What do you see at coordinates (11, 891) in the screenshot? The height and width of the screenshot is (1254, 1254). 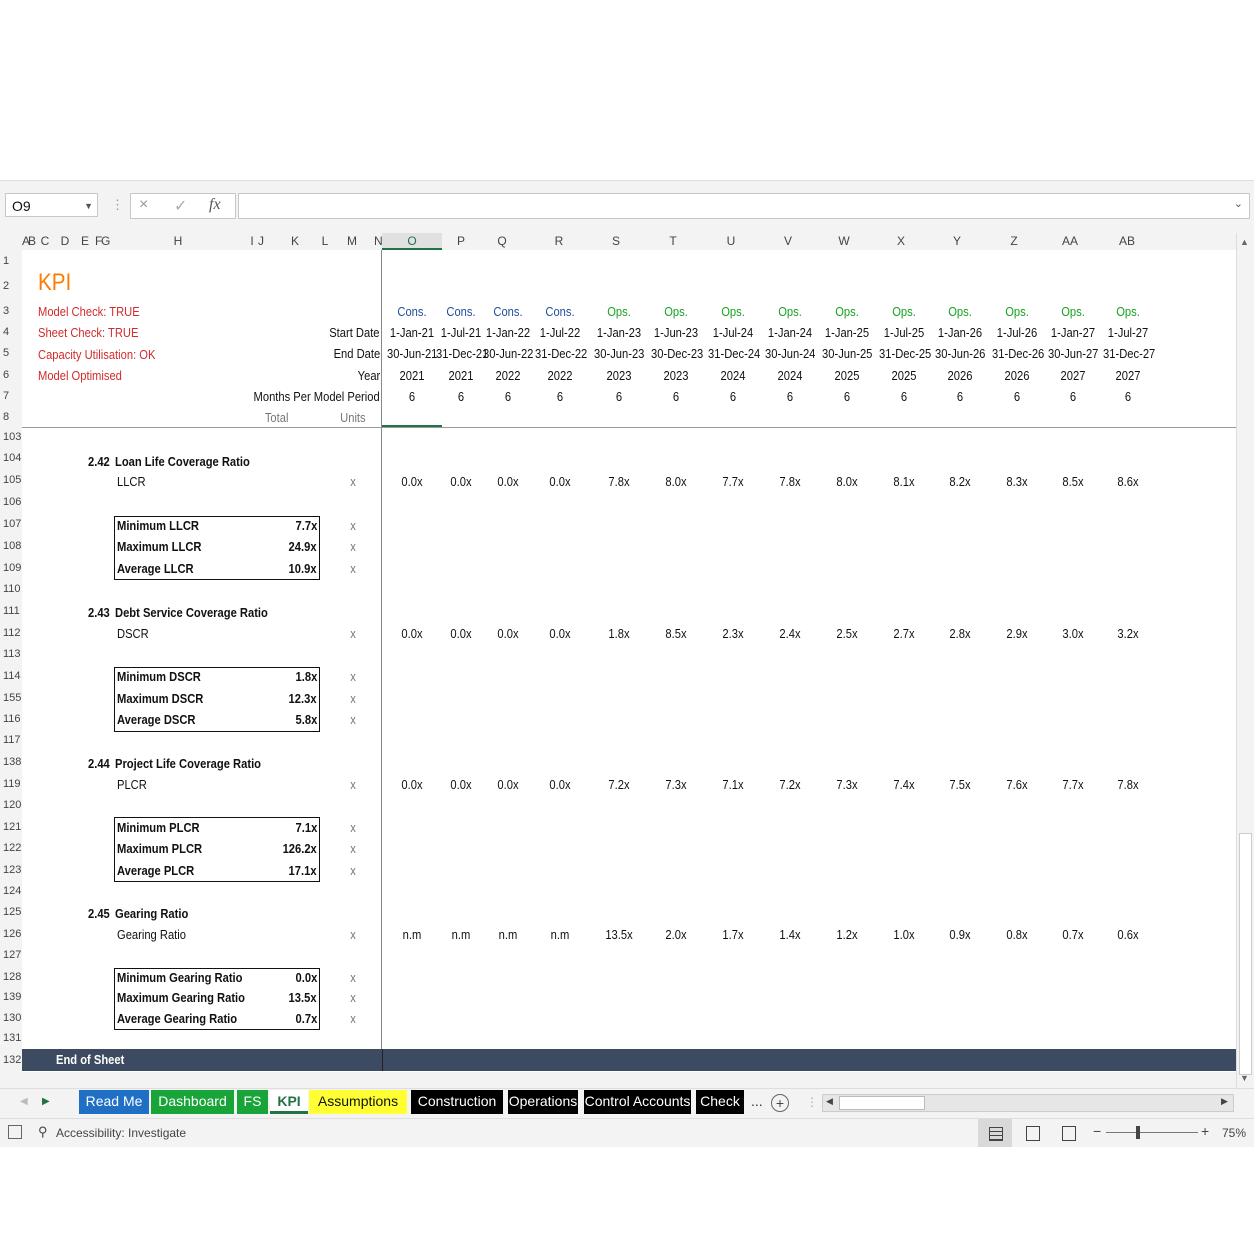 I see `row-header: 124` at bounding box center [11, 891].